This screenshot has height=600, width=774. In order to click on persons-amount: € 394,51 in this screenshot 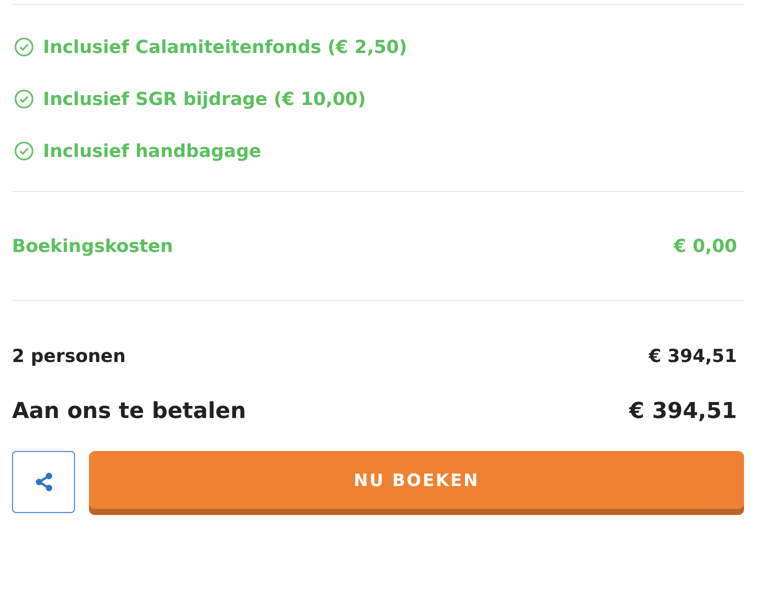, I will do `click(692, 356)`.